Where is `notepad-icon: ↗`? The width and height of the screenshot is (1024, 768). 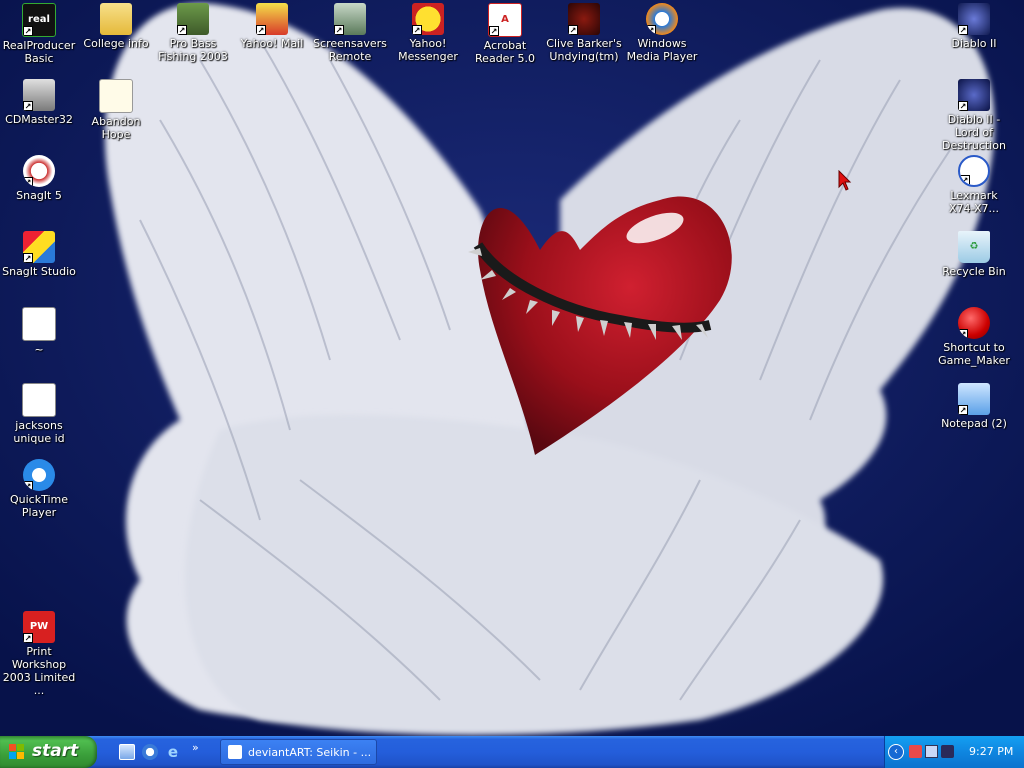 notepad-icon: ↗ is located at coordinates (974, 399).